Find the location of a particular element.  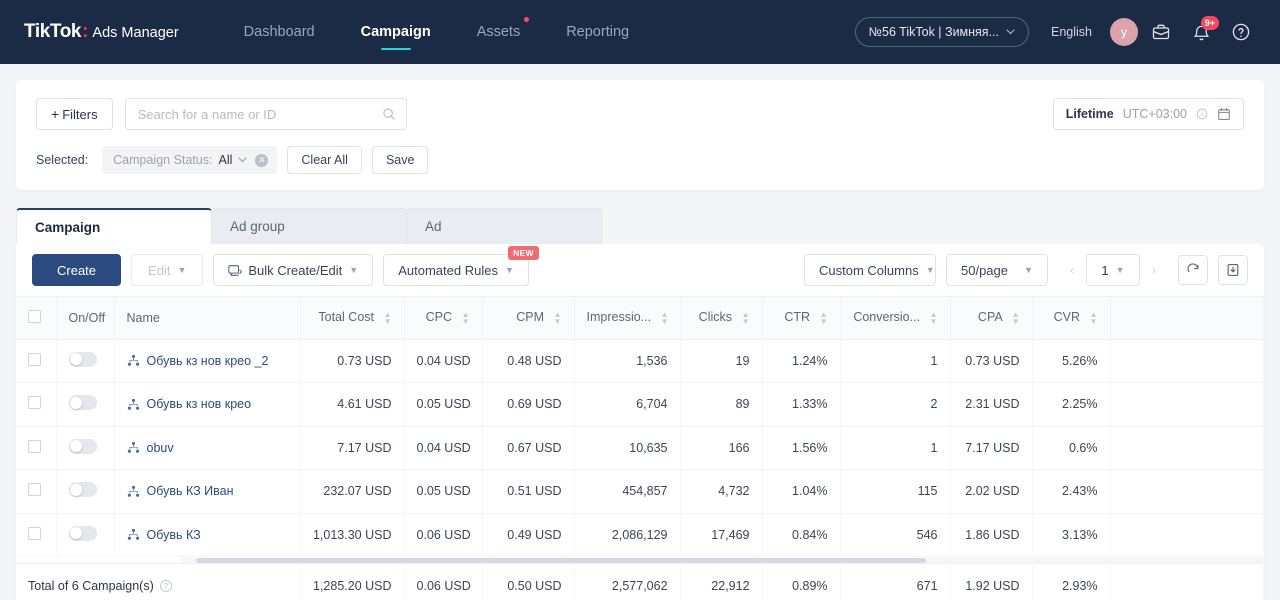

create-button: Create is located at coordinates (77, 270).